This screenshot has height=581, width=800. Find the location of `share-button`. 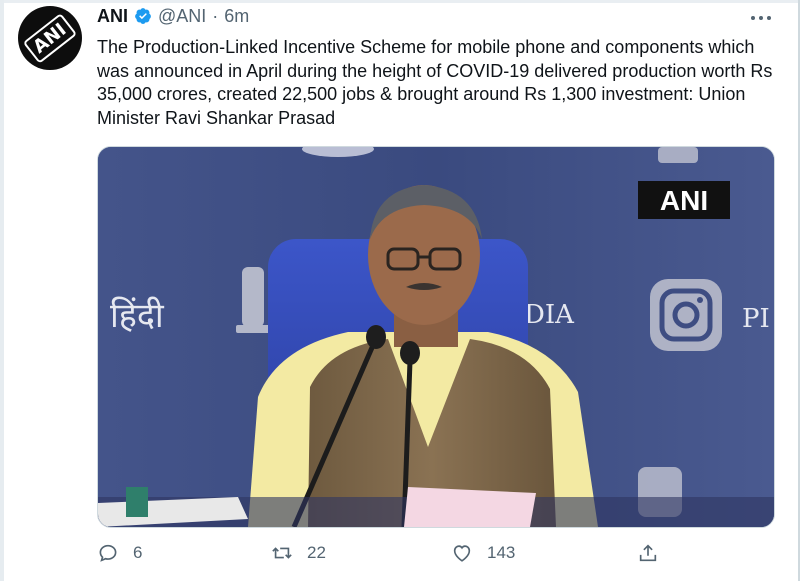

share-button is located at coordinates (648, 553).